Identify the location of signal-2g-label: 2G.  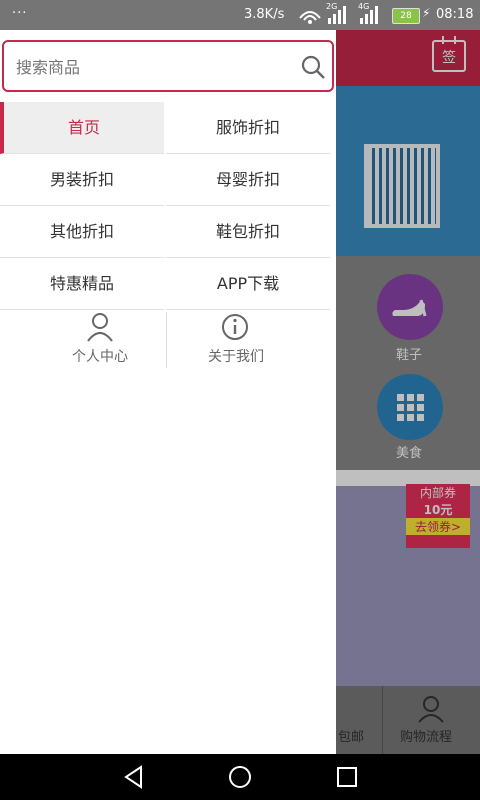
(332, 6).